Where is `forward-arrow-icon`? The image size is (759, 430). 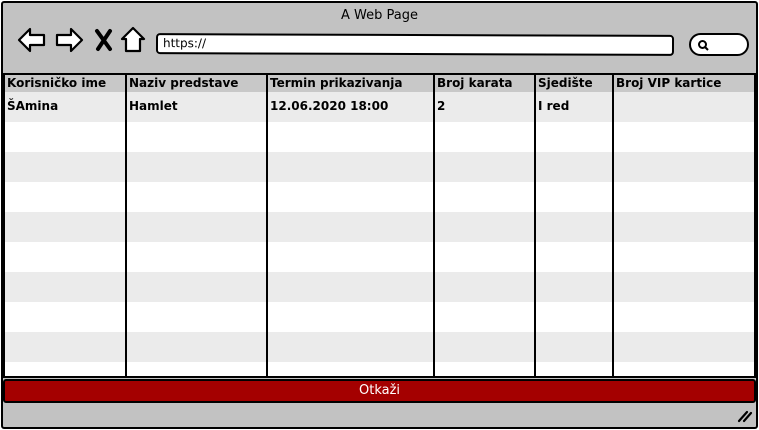
forward-arrow-icon is located at coordinates (69, 40).